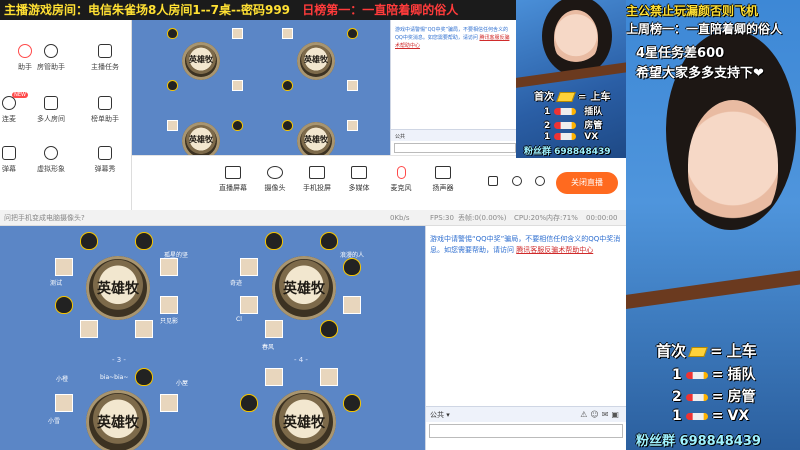  I want to click on toolbar-live-screen: 直播屏幕, so click(233, 179).